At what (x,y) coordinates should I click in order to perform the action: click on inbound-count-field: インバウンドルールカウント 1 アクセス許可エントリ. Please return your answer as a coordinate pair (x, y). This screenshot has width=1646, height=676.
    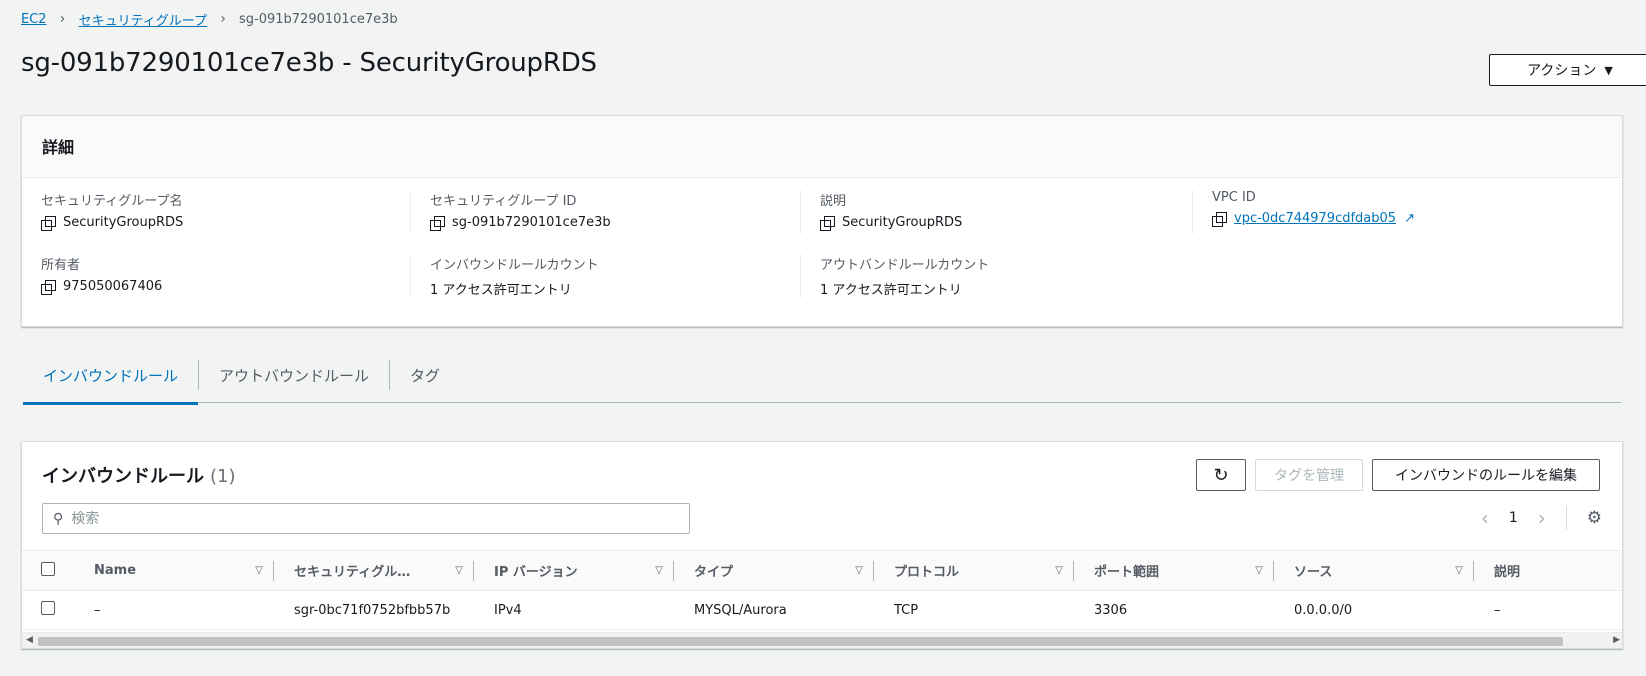
    Looking at the image, I should click on (514, 276).